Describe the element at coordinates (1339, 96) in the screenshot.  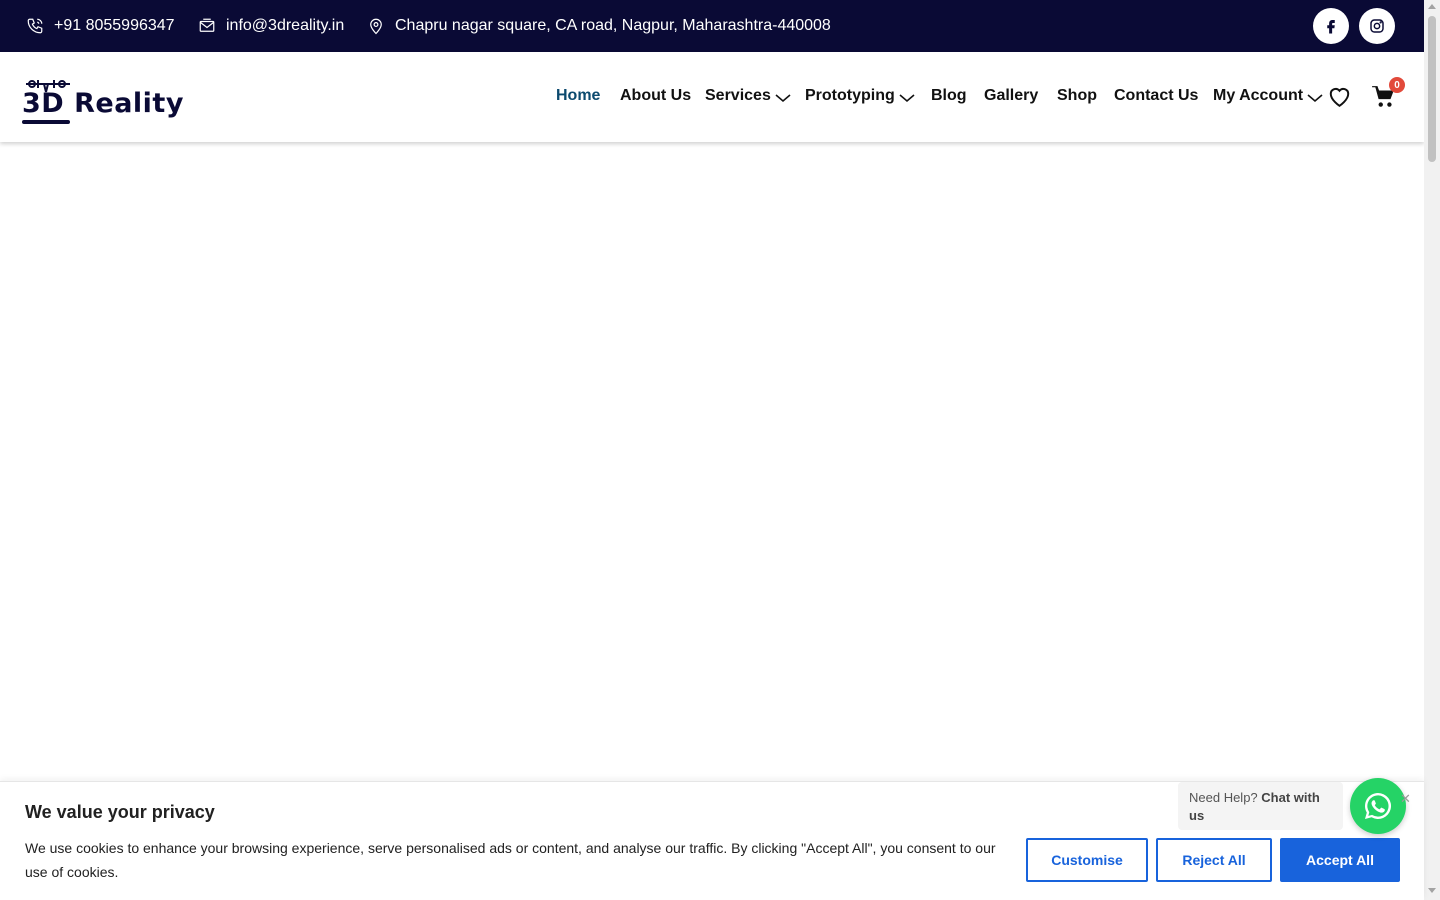
I see `wishlist-heart-icon` at that location.